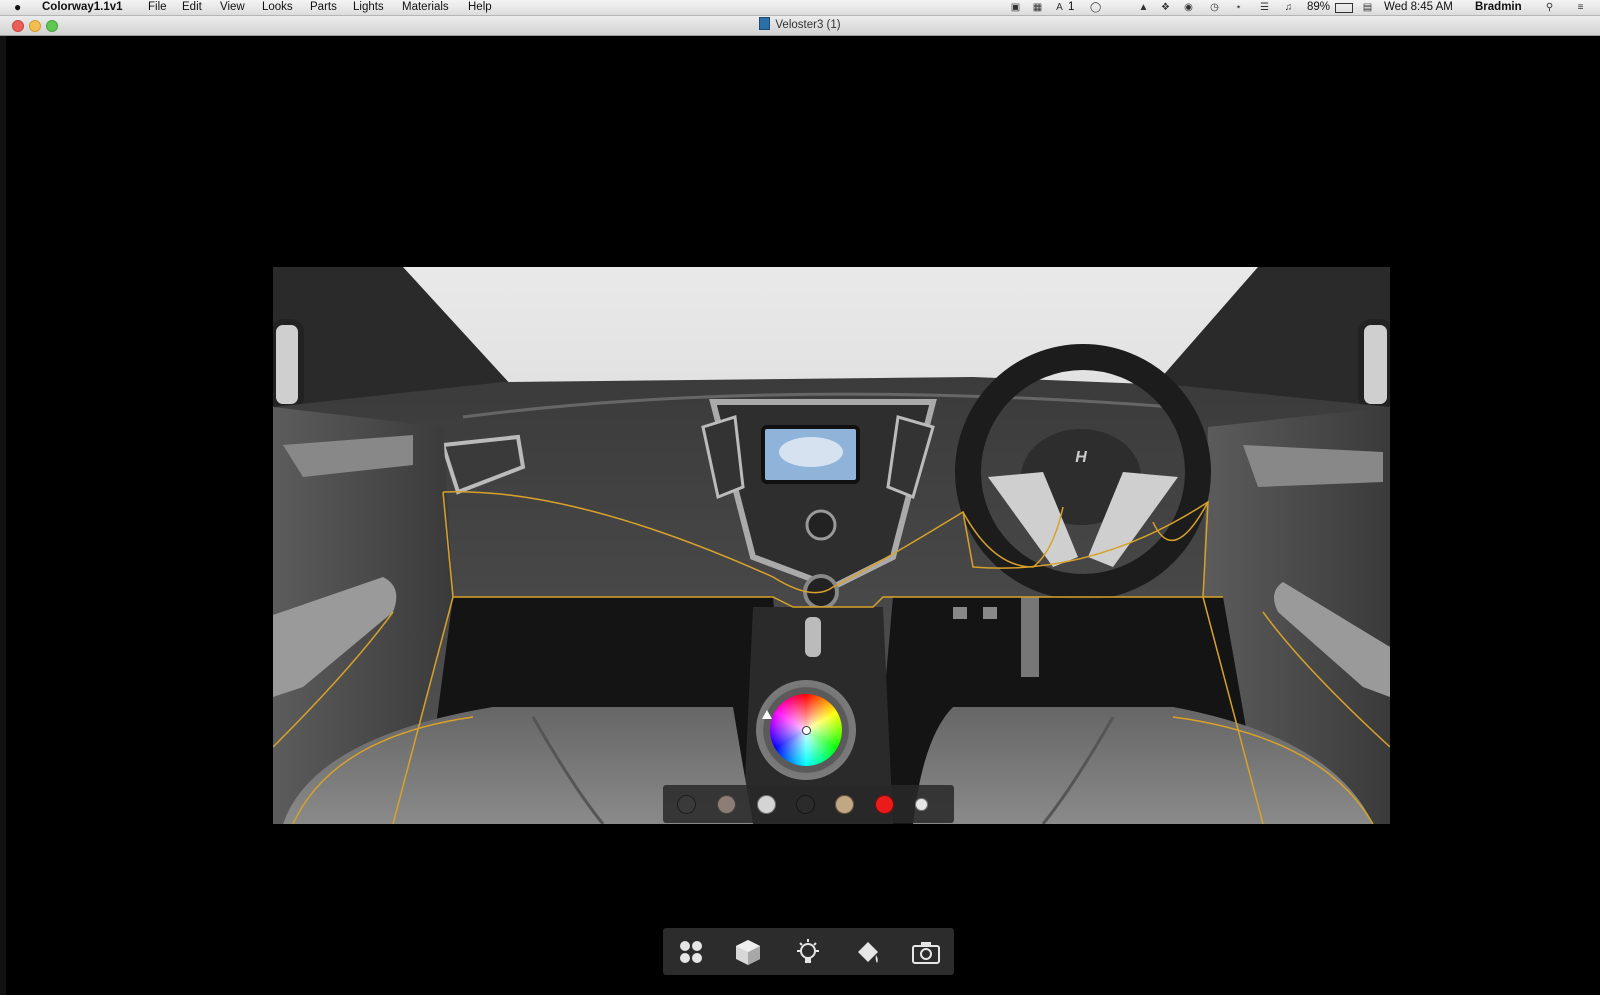 This screenshot has height=995, width=1600. What do you see at coordinates (1549, 7) in the screenshot?
I see `spotlight-search-icon: ⚲` at bounding box center [1549, 7].